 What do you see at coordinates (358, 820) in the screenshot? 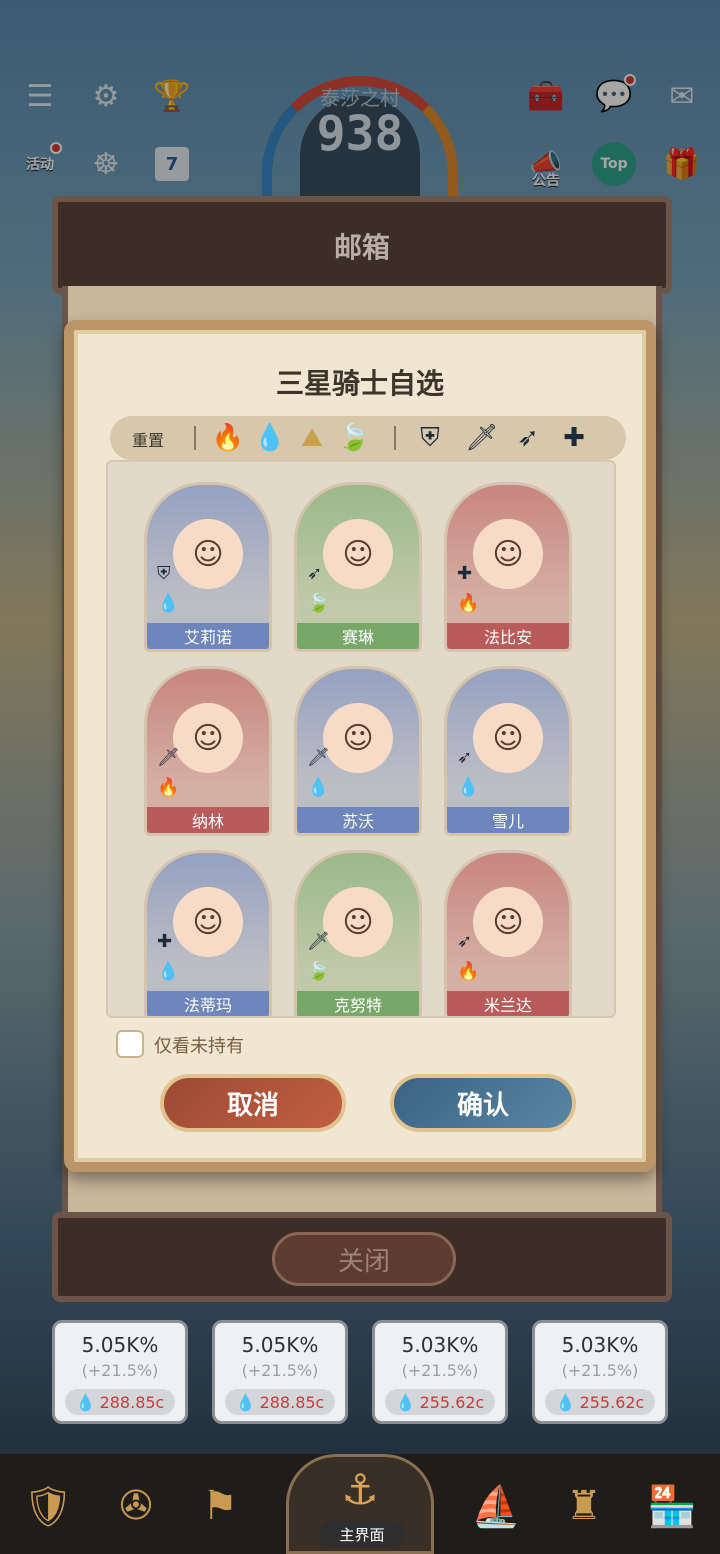
I see `knight-name: 苏沃` at bounding box center [358, 820].